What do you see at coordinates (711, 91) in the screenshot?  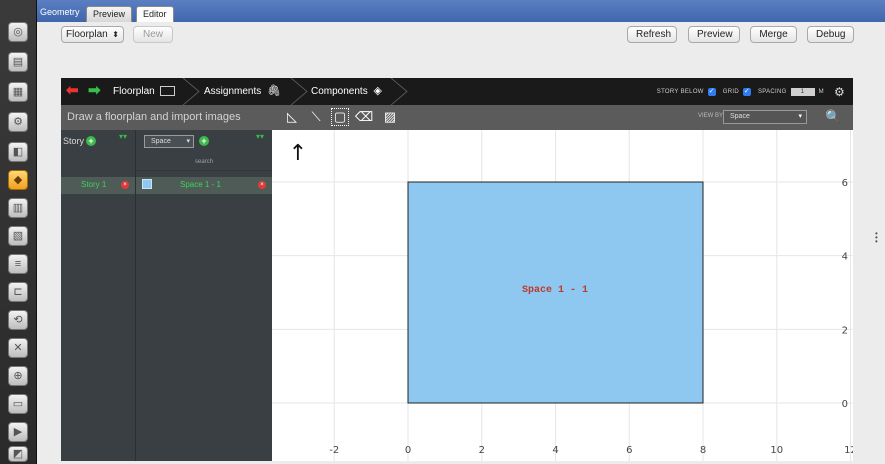 I see `story-below-checkbox: ✓` at bounding box center [711, 91].